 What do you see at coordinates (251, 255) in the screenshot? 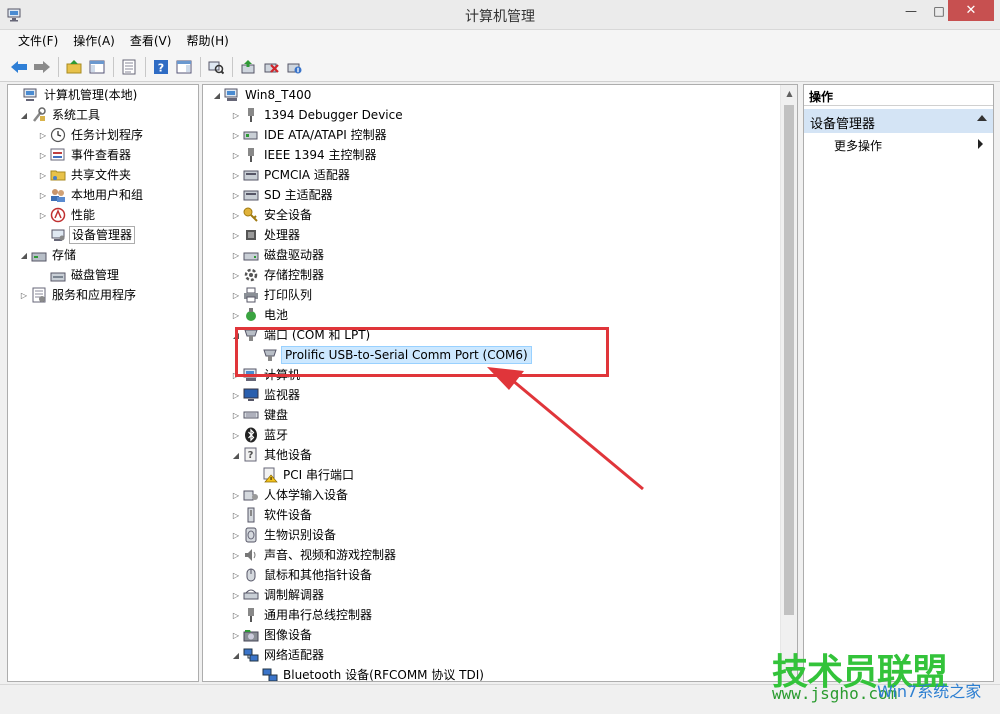
I see `hard-drive-icon` at bounding box center [251, 255].